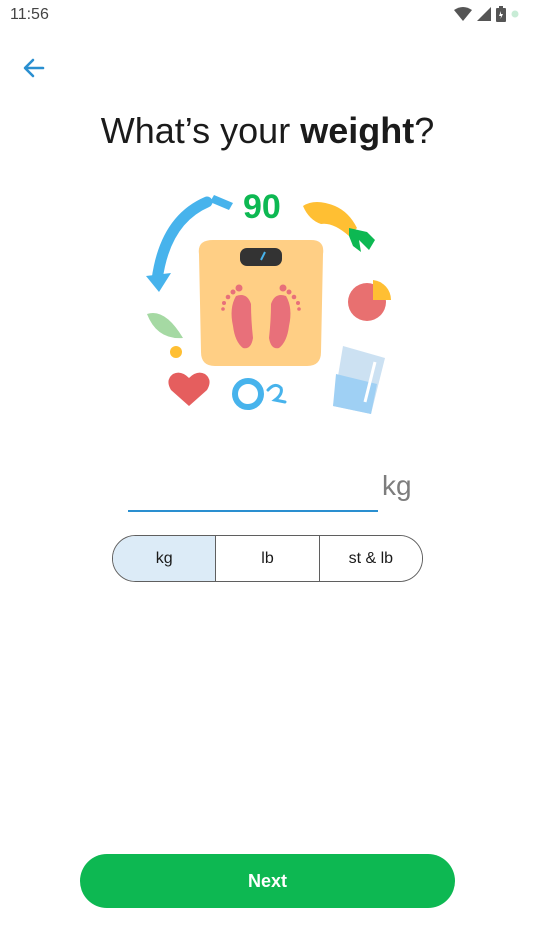 The image size is (535, 951). Describe the element at coordinates (370, 558) in the screenshot. I see `unit-option-st-lb: st & lb` at that location.